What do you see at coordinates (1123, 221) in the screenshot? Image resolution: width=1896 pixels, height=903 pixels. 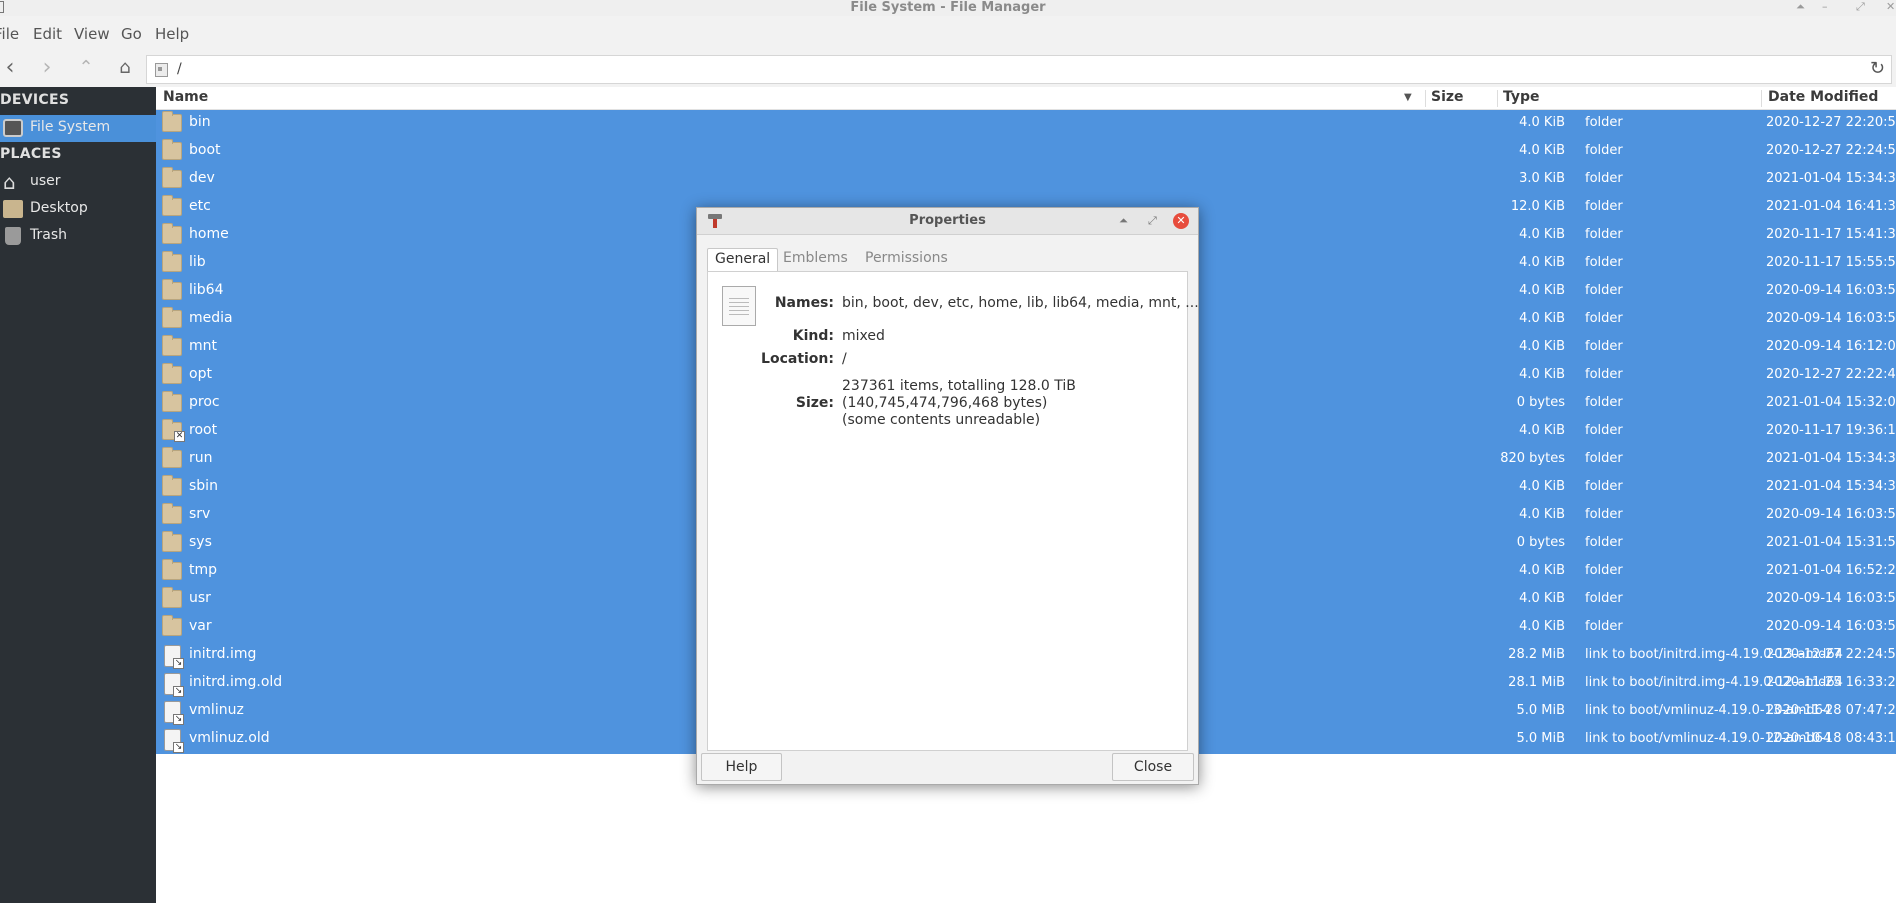 I see `shade-dialog-icon: ⏶` at bounding box center [1123, 221].